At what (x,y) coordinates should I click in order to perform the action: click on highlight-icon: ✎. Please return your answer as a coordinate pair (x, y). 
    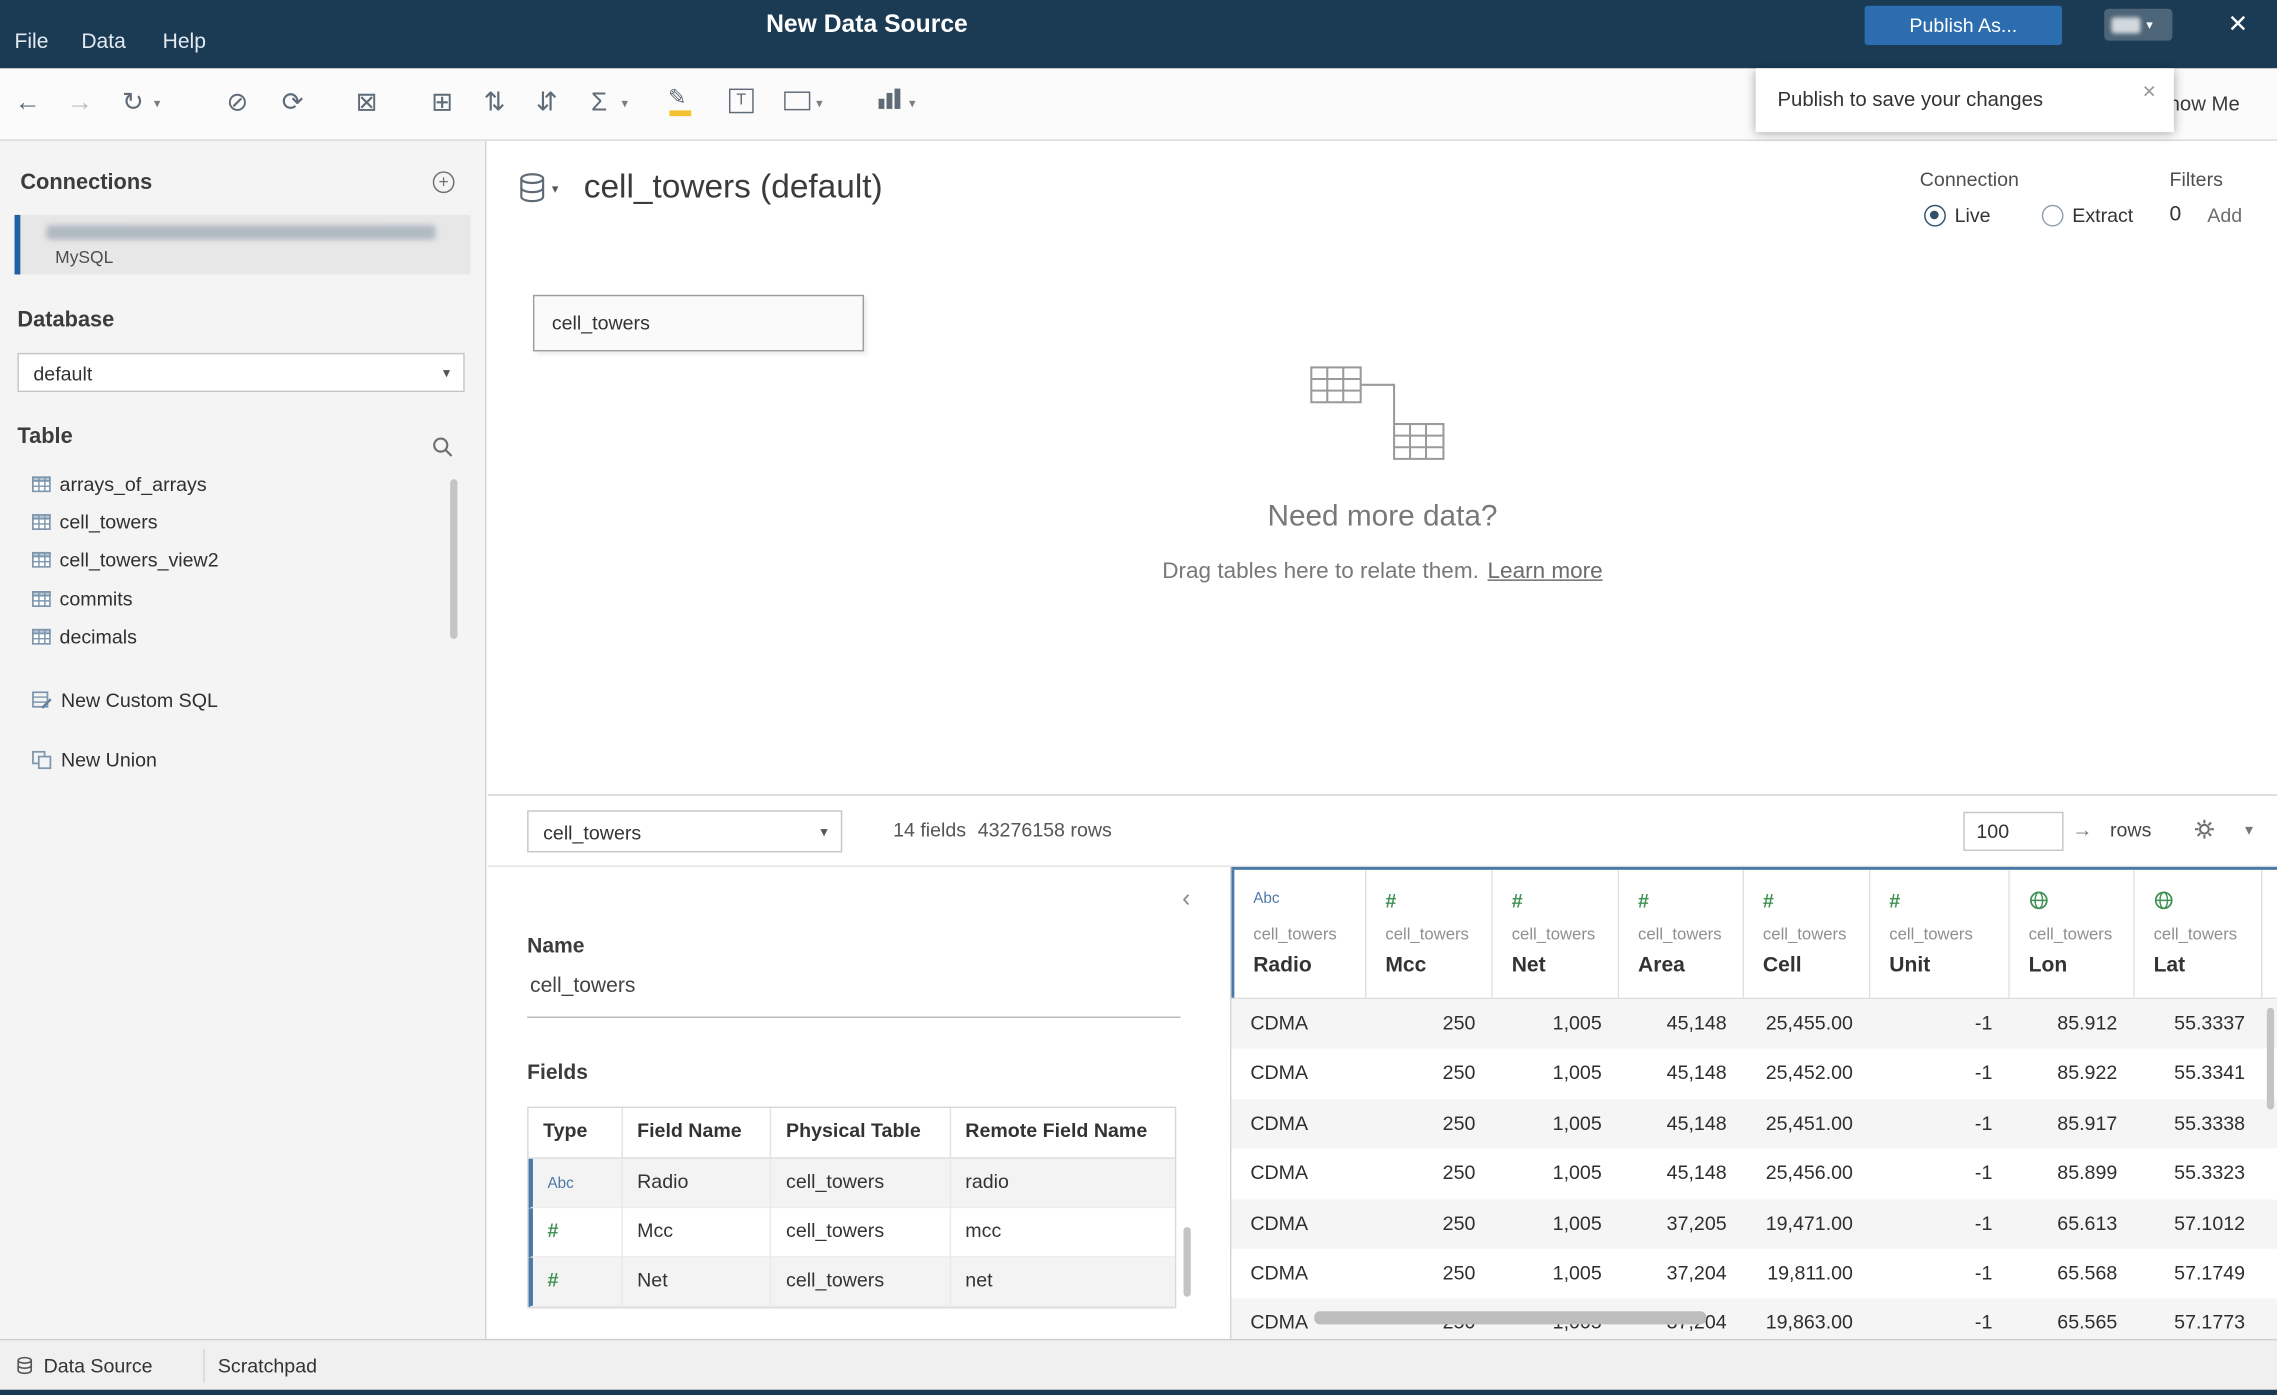
    Looking at the image, I should click on (682, 101).